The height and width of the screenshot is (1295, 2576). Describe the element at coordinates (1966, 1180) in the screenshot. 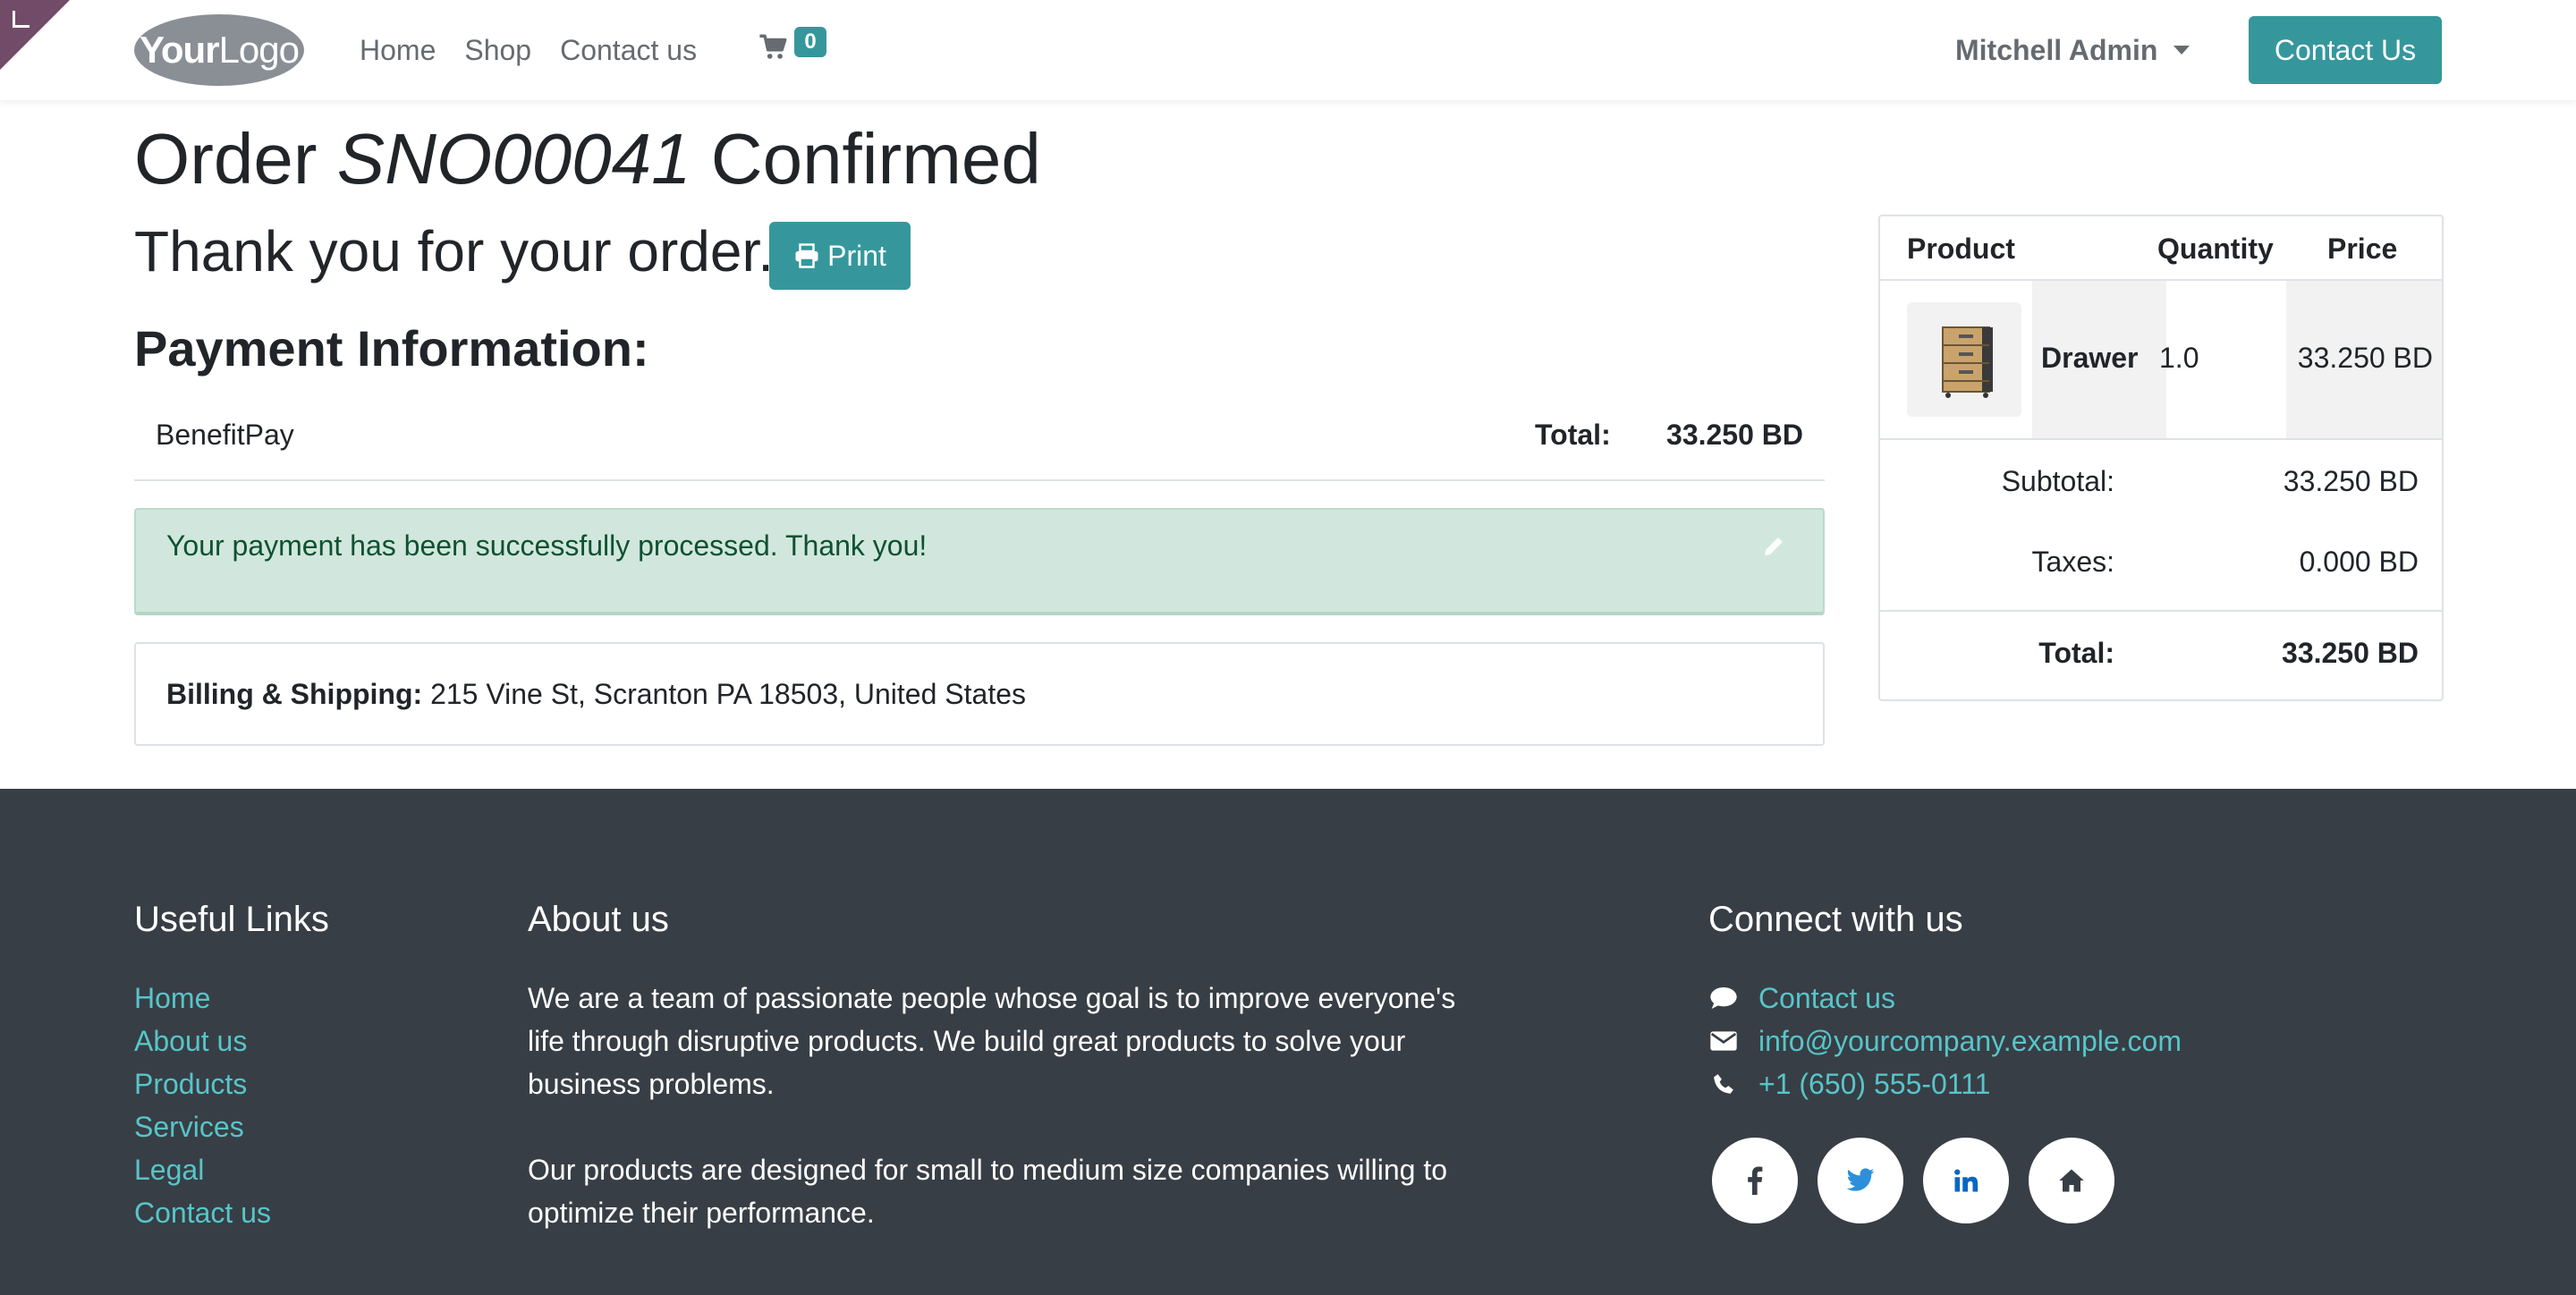

I see `linkedin-icon` at that location.